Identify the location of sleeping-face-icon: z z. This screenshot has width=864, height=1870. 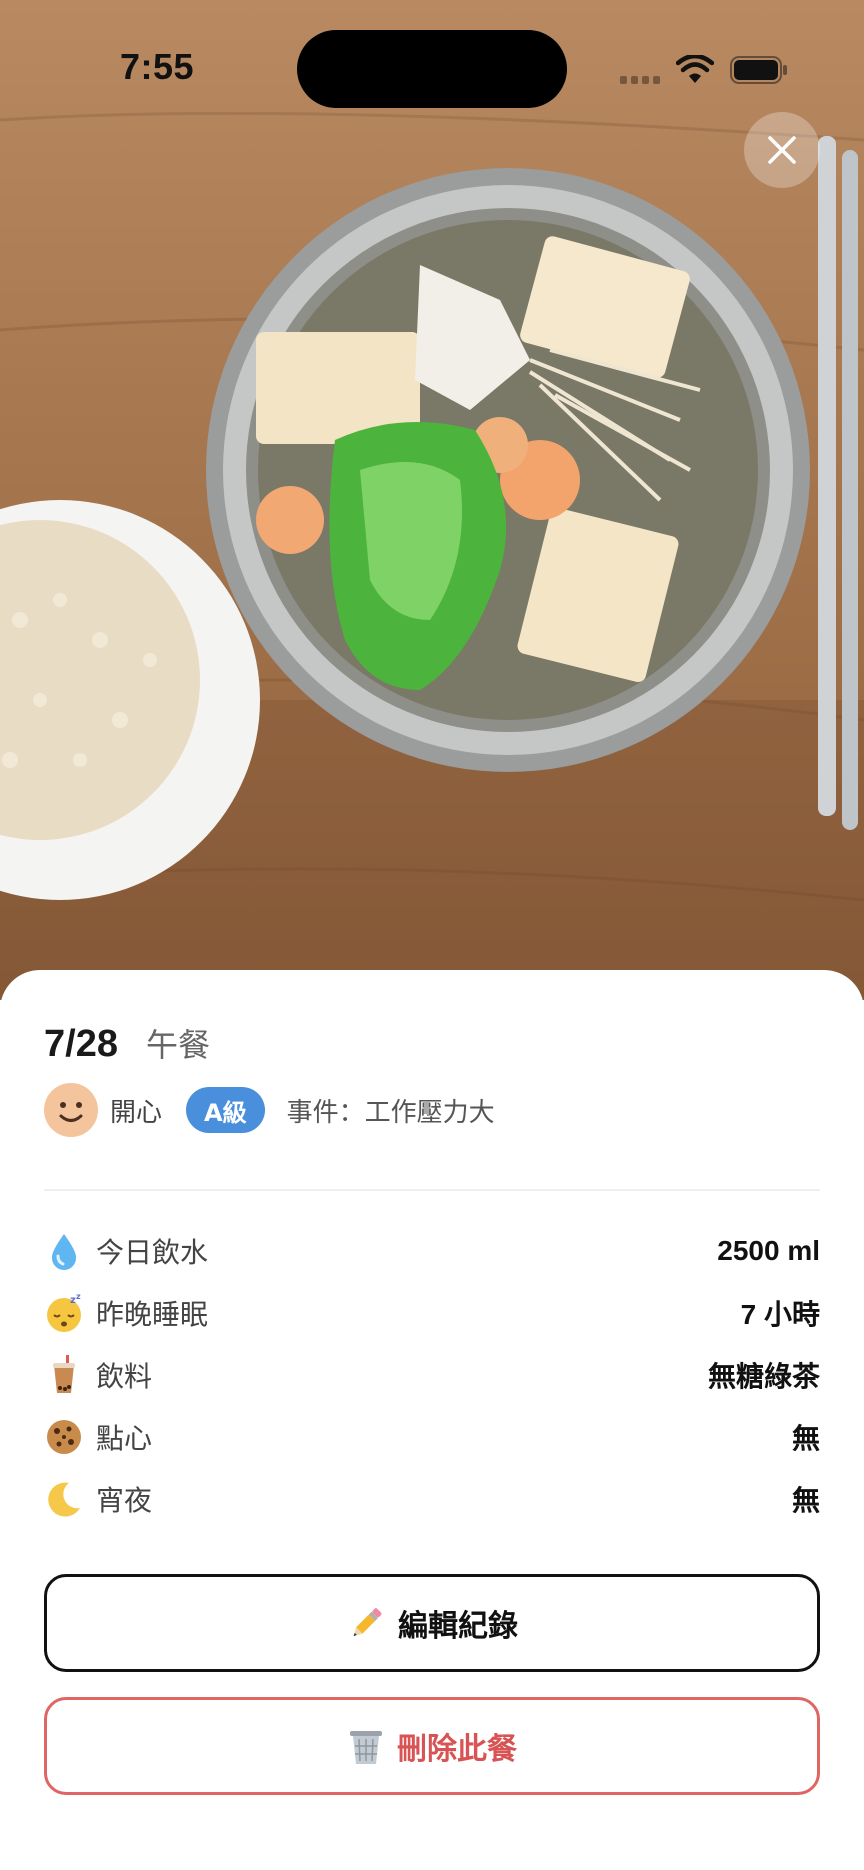
(64, 1313).